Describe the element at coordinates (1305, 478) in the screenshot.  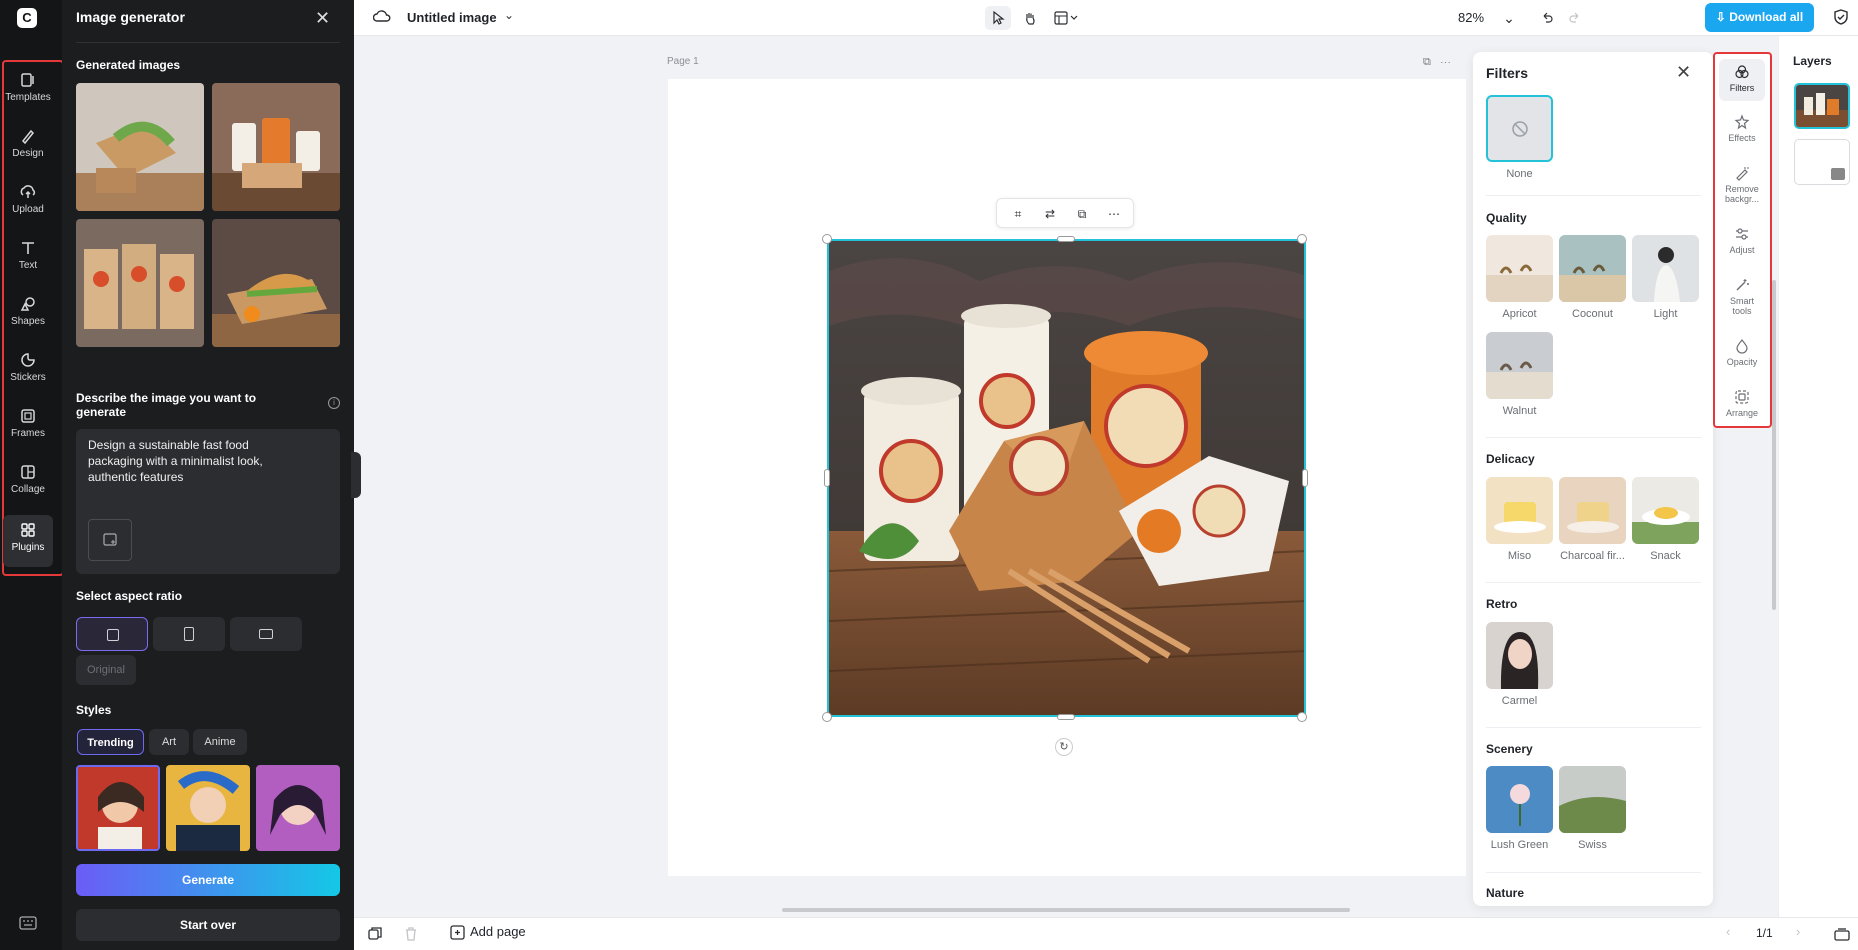
I see `resize-handle-right` at that location.